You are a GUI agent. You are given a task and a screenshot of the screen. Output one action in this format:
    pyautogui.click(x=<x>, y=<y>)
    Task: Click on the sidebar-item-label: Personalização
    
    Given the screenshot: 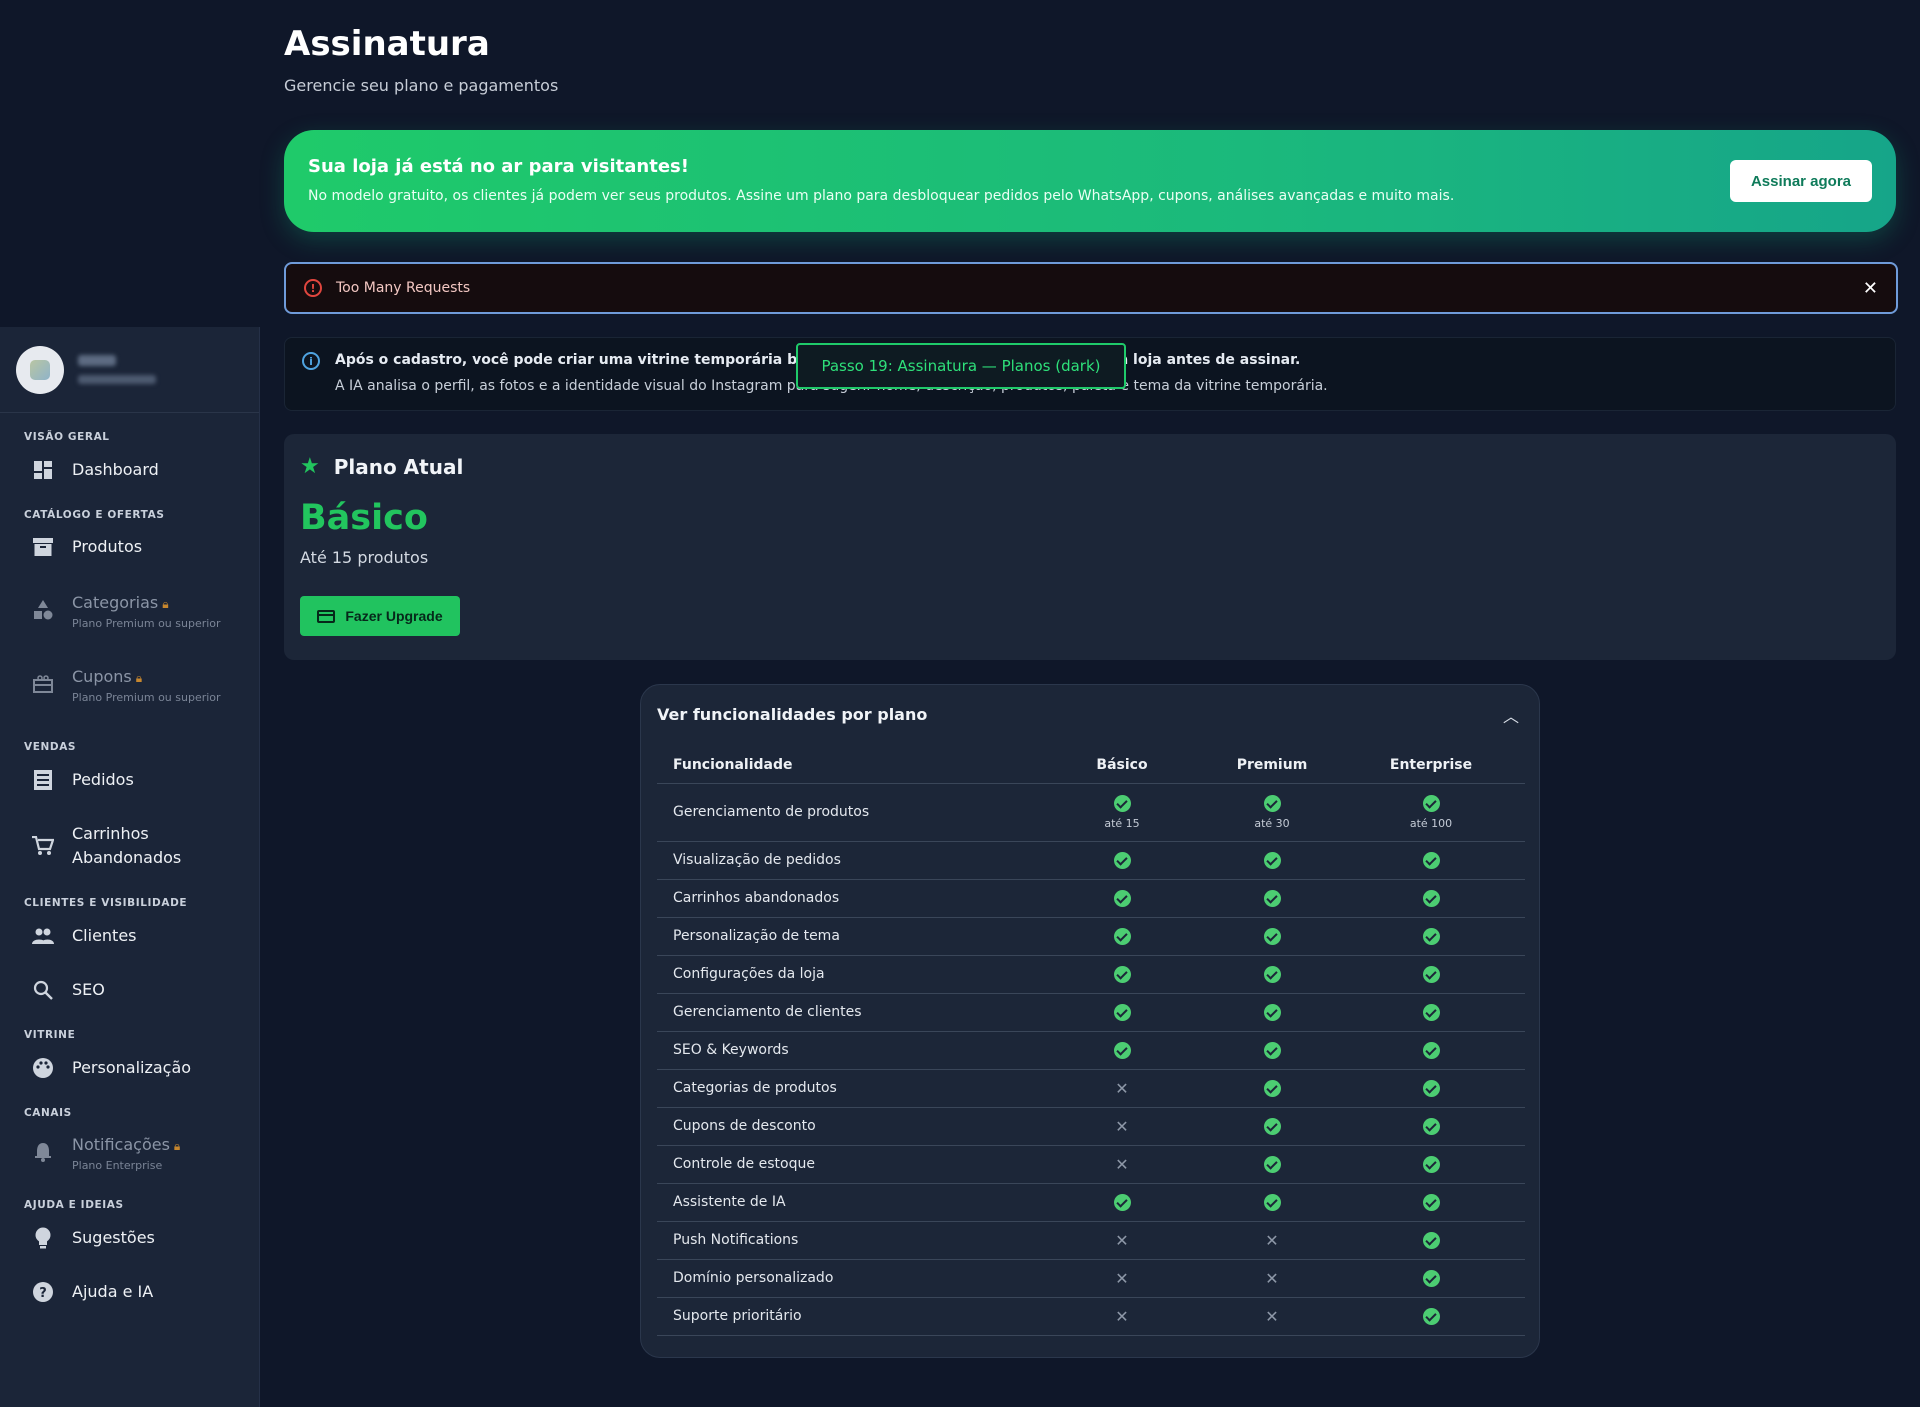 What is the action you would take?
    pyautogui.click(x=132, y=1067)
    